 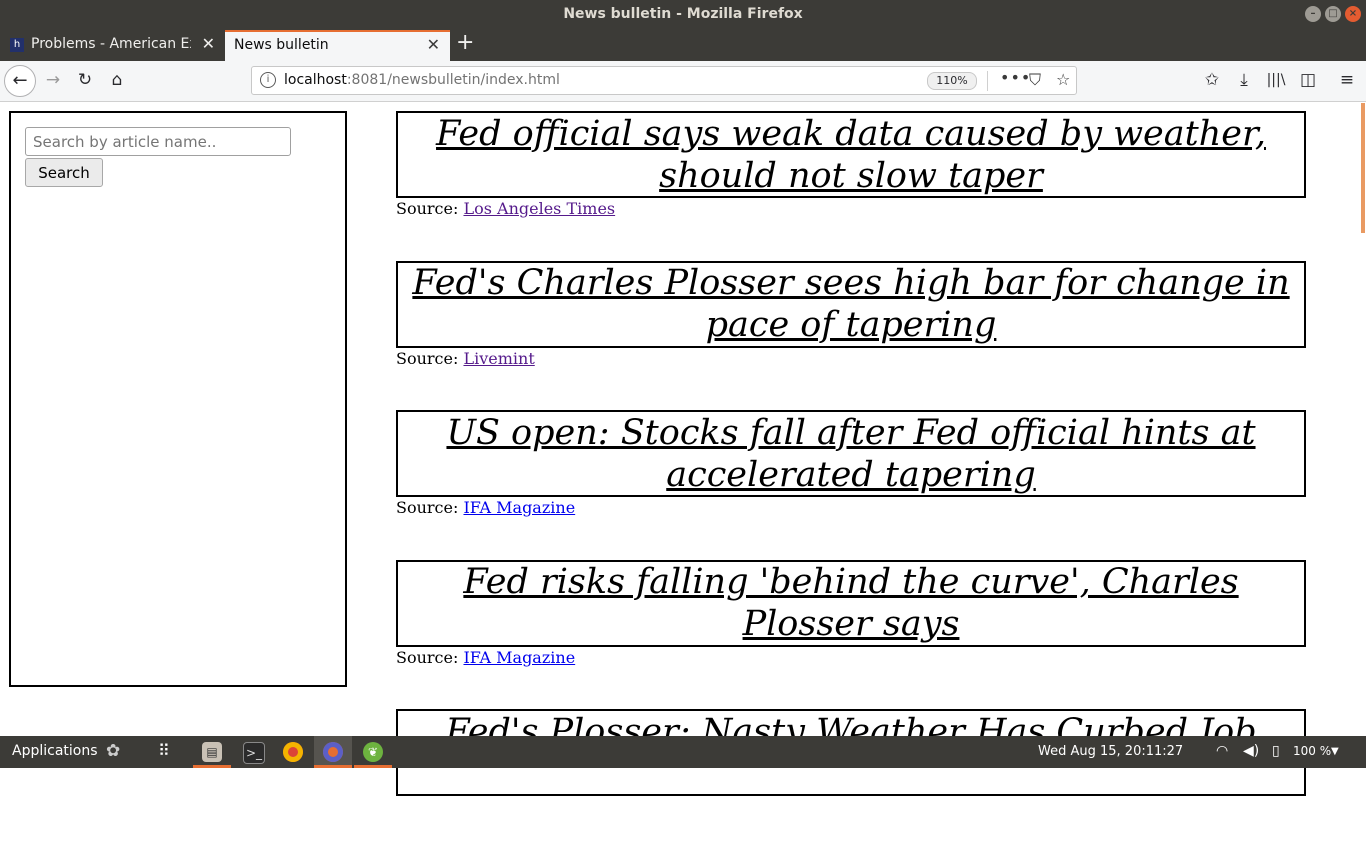 I want to click on home-icon: ⌂, so click(x=117, y=80).